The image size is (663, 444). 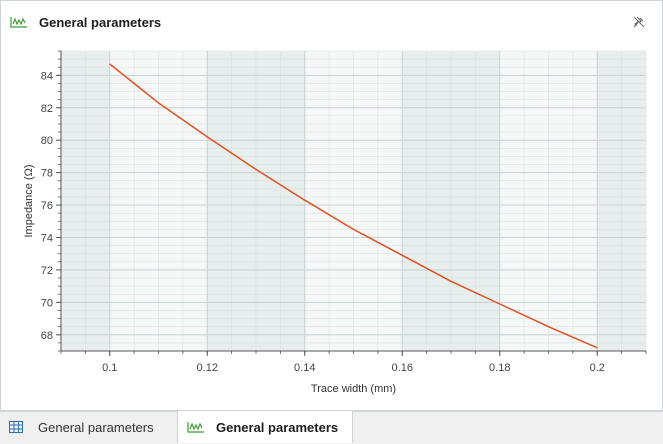 What do you see at coordinates (47, 141) in the screenshot?
I see `y-tick-label: 80` at bounding box center [47, 141].